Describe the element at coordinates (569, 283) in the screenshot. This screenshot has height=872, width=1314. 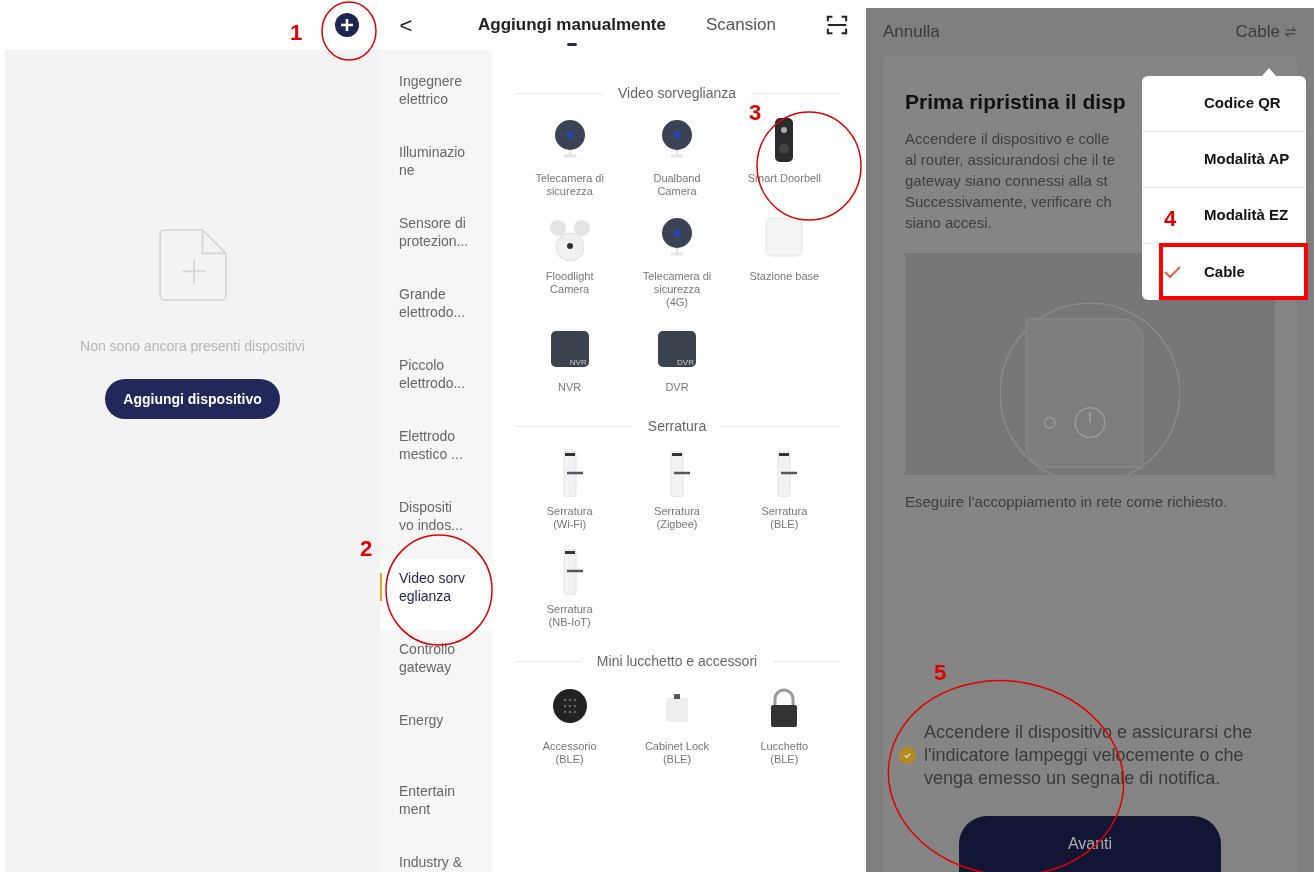
I see `device-label: Floodlight Camera` at that location.